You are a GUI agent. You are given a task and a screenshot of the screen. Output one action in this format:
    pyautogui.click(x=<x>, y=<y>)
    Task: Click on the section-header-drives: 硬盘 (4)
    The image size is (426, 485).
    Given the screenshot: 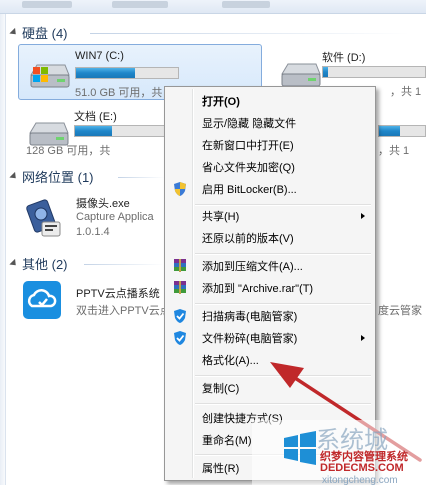 What is the action you would take?
    pyautogui.click(x=38, y=32)
    